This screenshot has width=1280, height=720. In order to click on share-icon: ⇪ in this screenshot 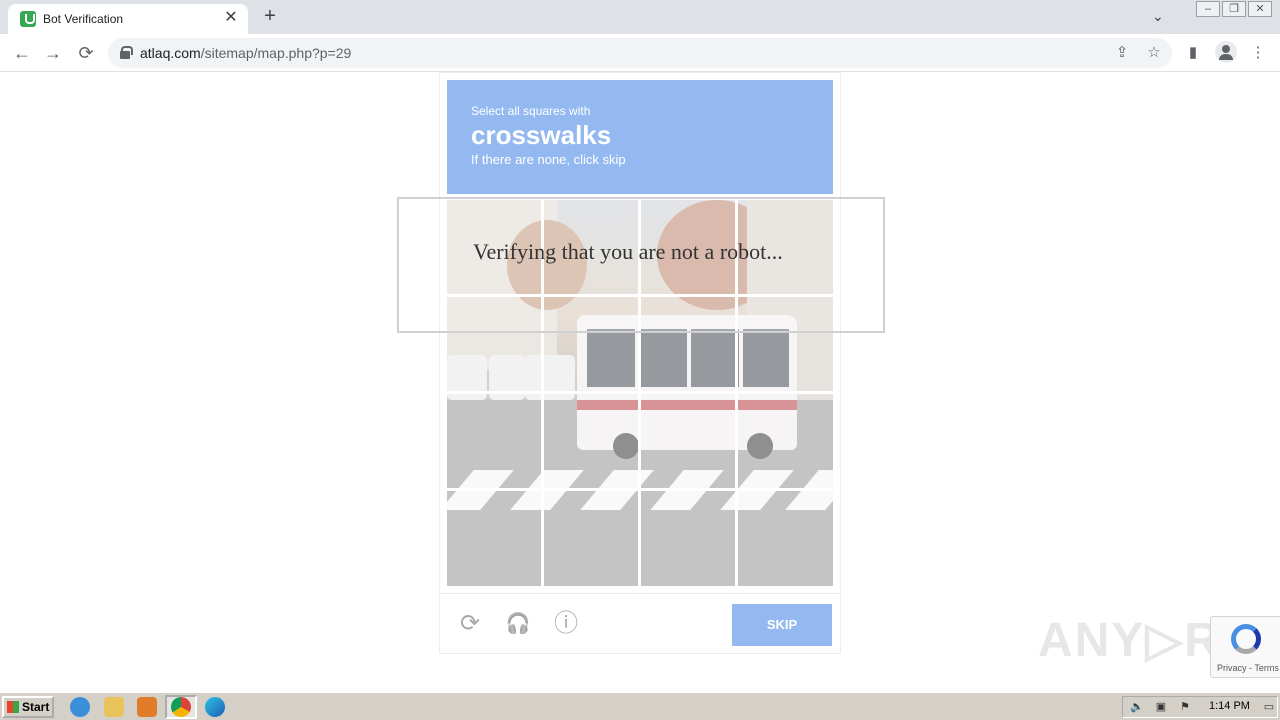, I will do `click(1122, 53)`.